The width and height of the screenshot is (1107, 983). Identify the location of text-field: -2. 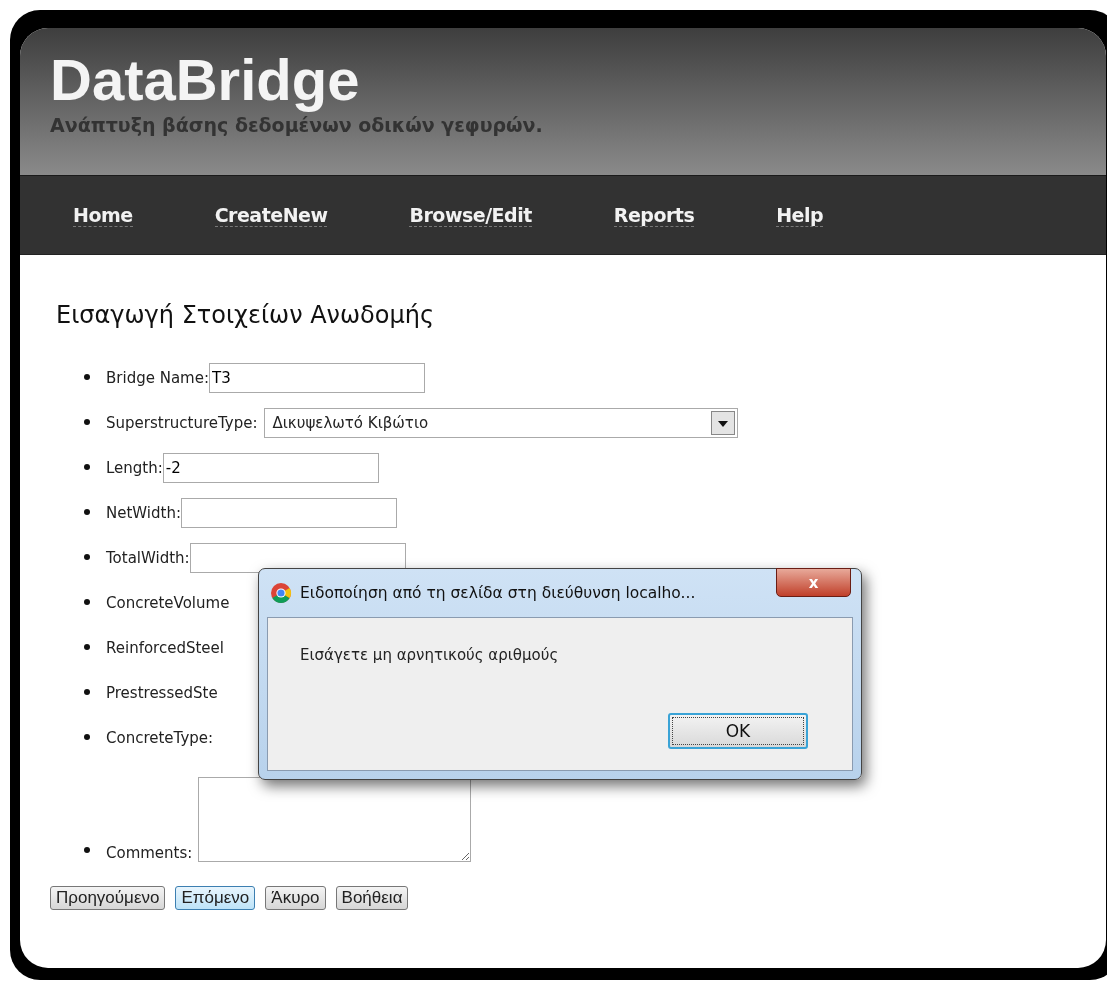
(270, 467).